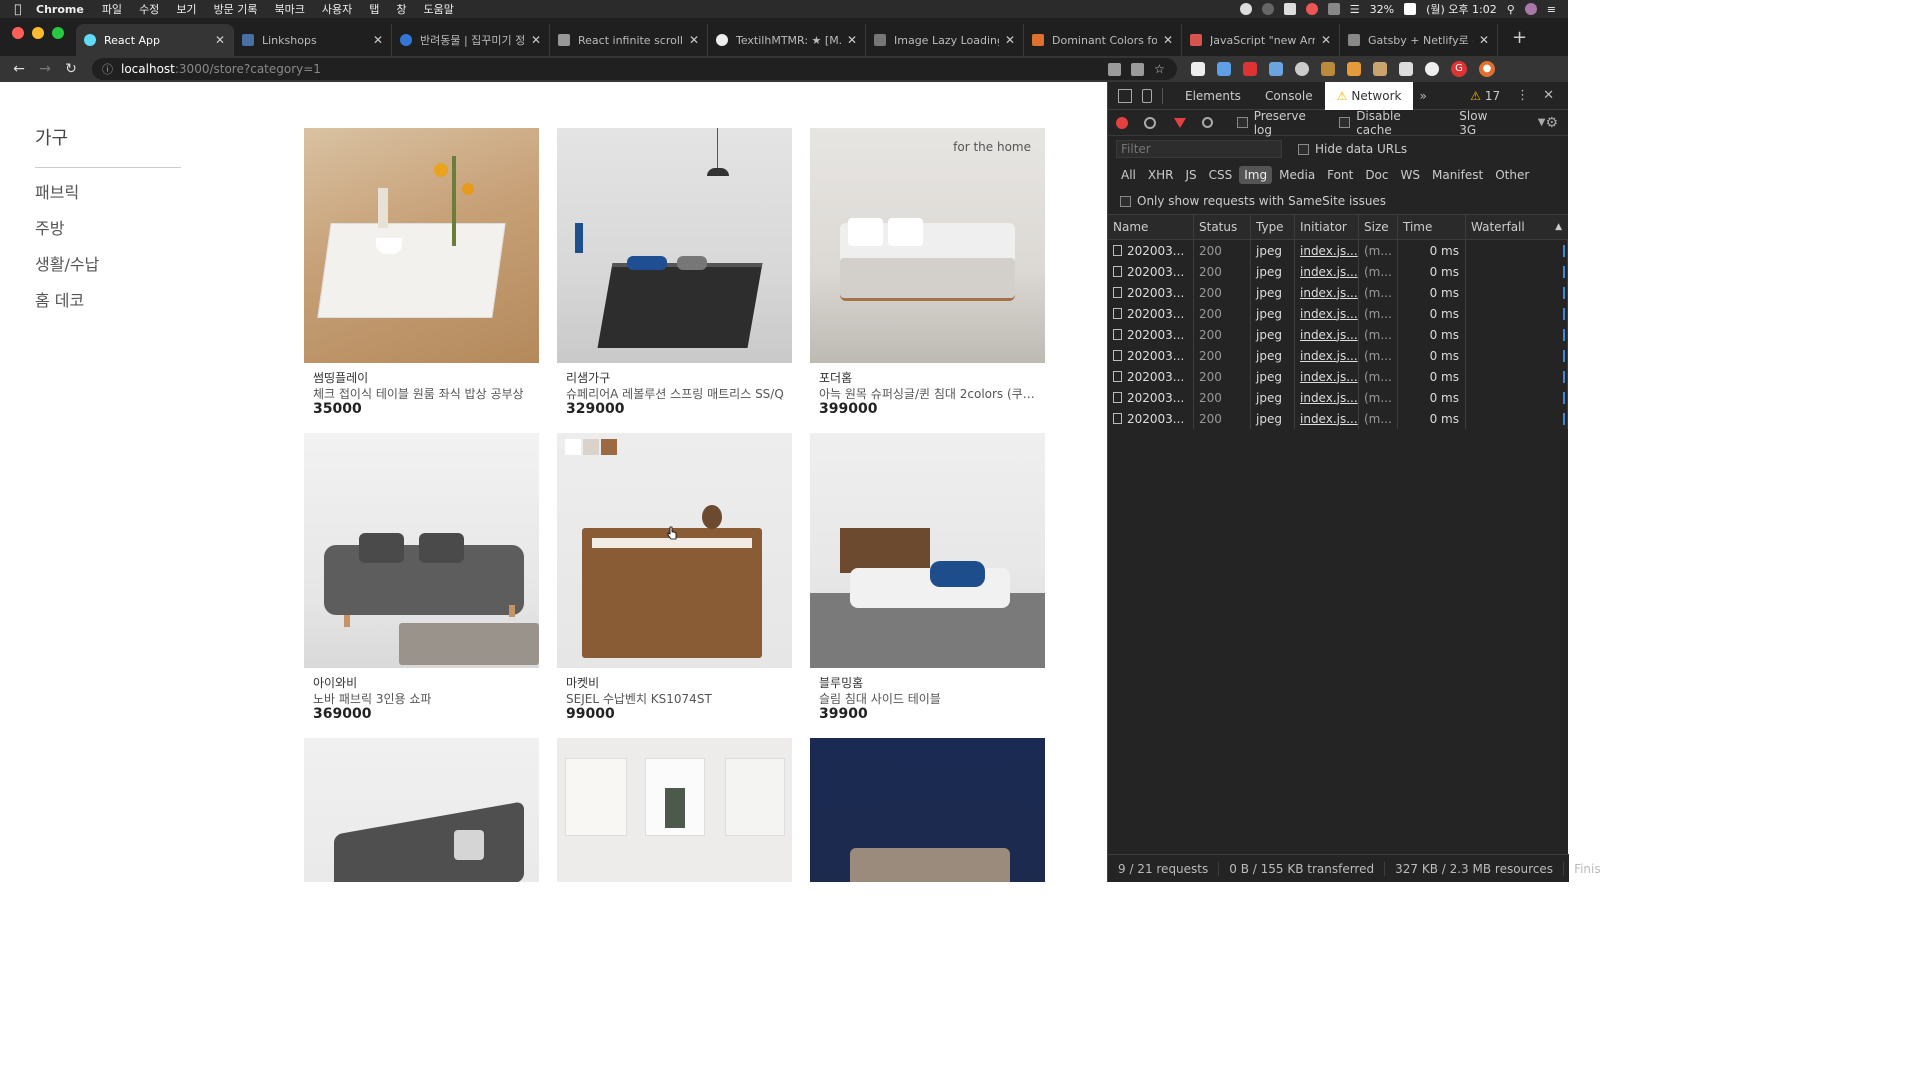 This screenshot has height=1080, width=1920. I want to click on column-size: Size, so click(1378, 227).